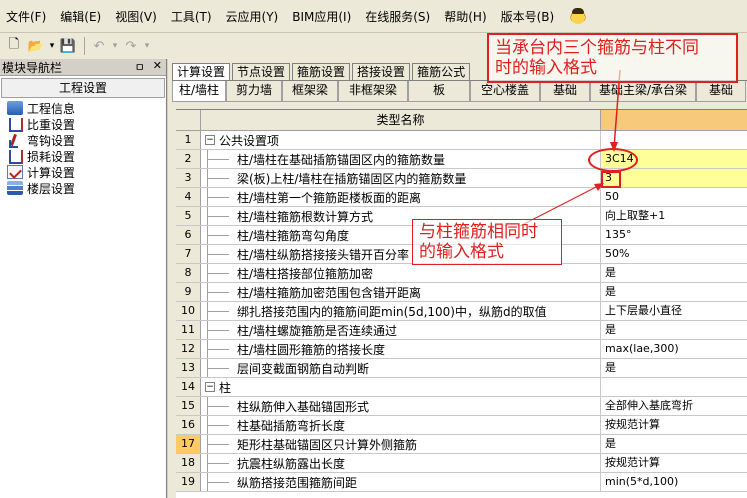 The width and height of the screenshot is (747, 498). Describe the element at coordinates (401, 349) in the screenshot. I see `row-name-cell: 柱/墙柱圆形箍筋的搭接长度` at that location.